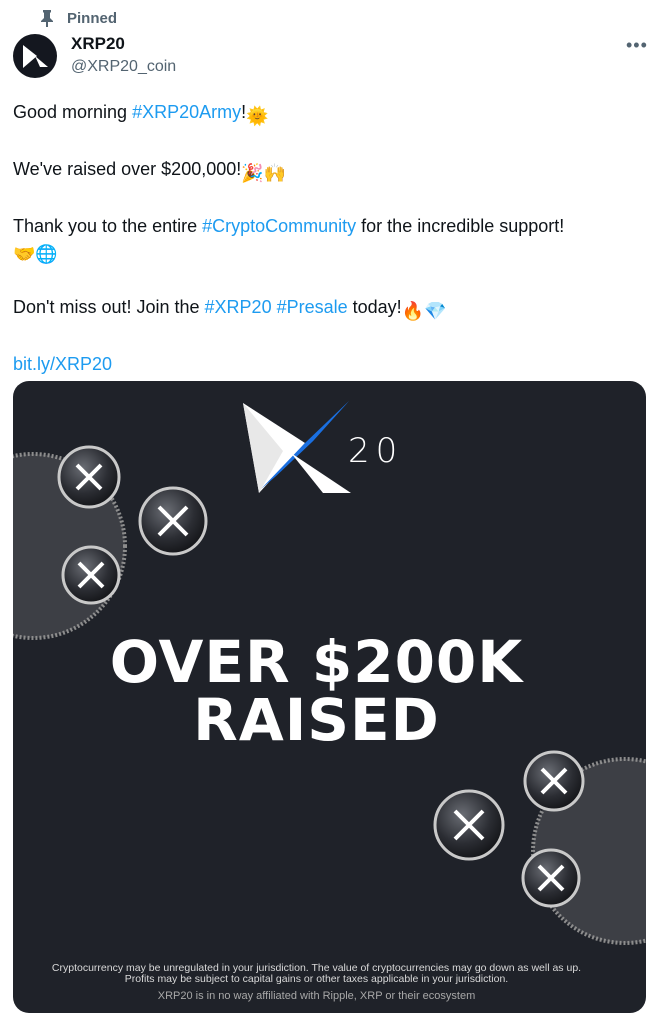 The width and height of the screenshot is (657, 1024). Describe the element at coordinates (127, 169) in the screenshot. I see `tweet-text-segment: We've raised over $200,000!` at that location.